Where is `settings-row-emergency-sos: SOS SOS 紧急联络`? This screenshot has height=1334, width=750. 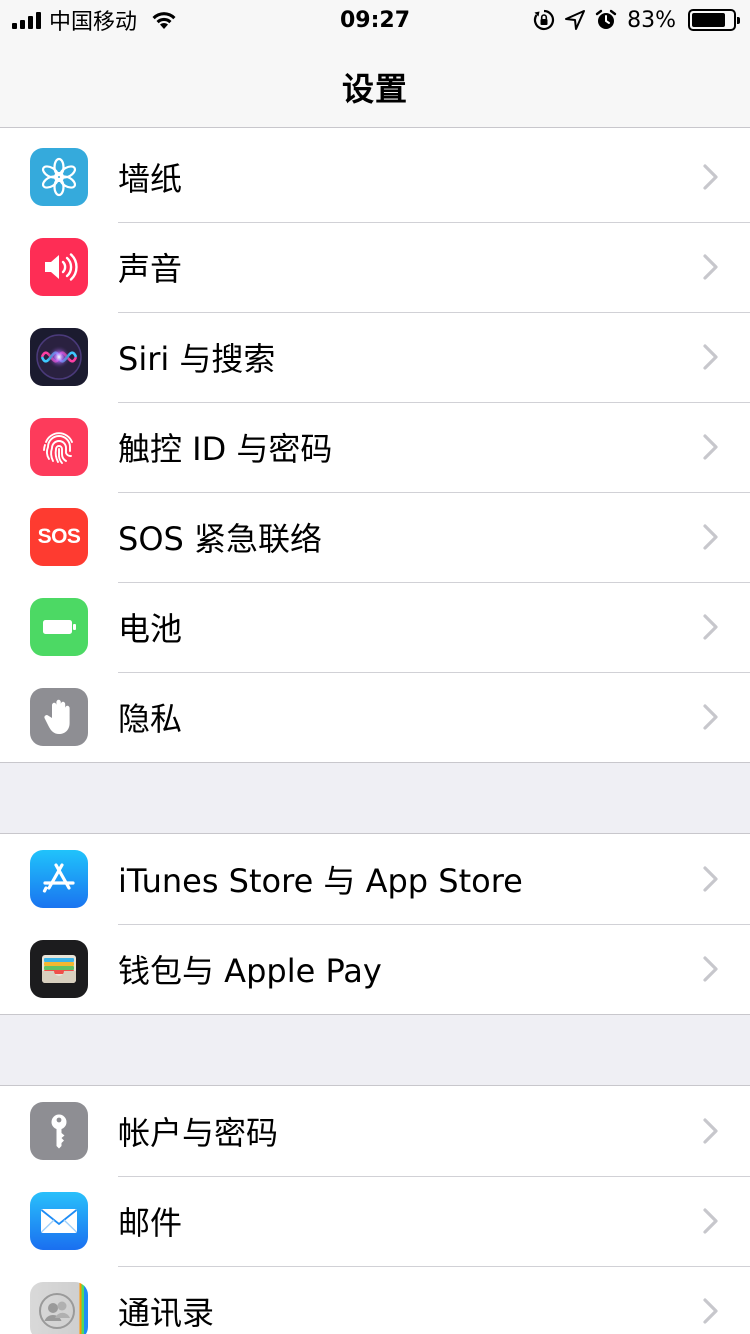
settings-row-emergency-sos: SOS SOS 紧急联络 is located at coordinates (375, 537).